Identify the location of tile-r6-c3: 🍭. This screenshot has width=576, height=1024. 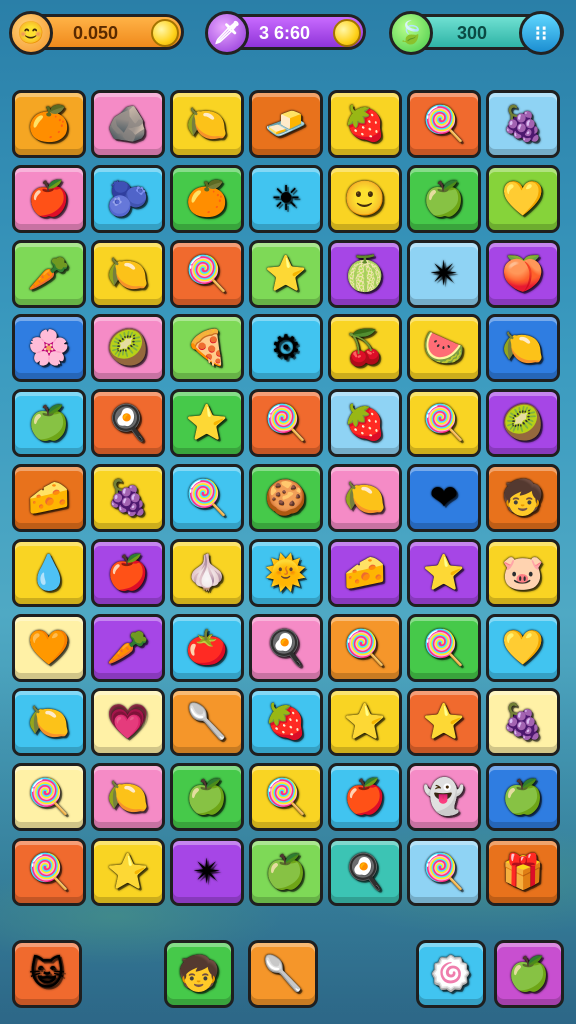
(207, 497).